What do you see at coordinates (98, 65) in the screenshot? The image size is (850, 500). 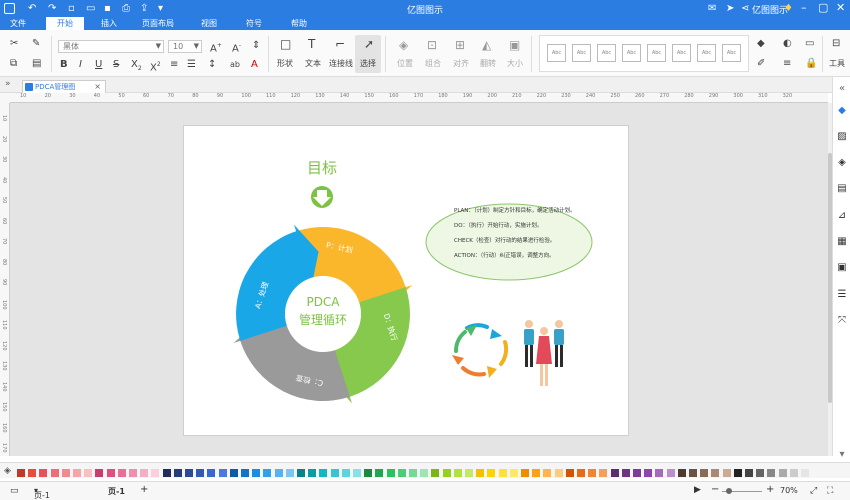 I see `underline-icon: U` at bounding box center [98, 65].